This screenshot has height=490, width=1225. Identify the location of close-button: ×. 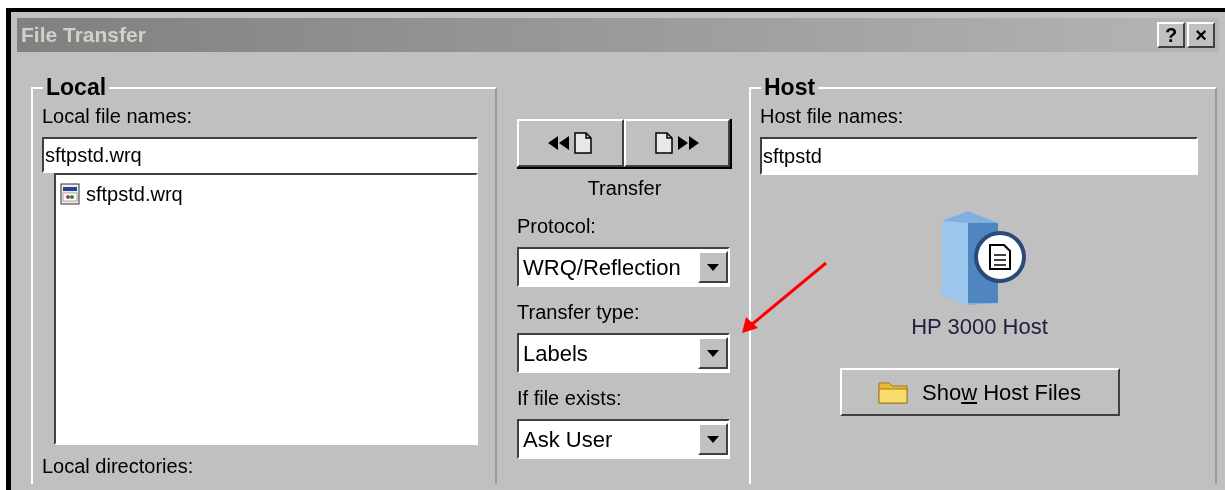
(1201, 35).